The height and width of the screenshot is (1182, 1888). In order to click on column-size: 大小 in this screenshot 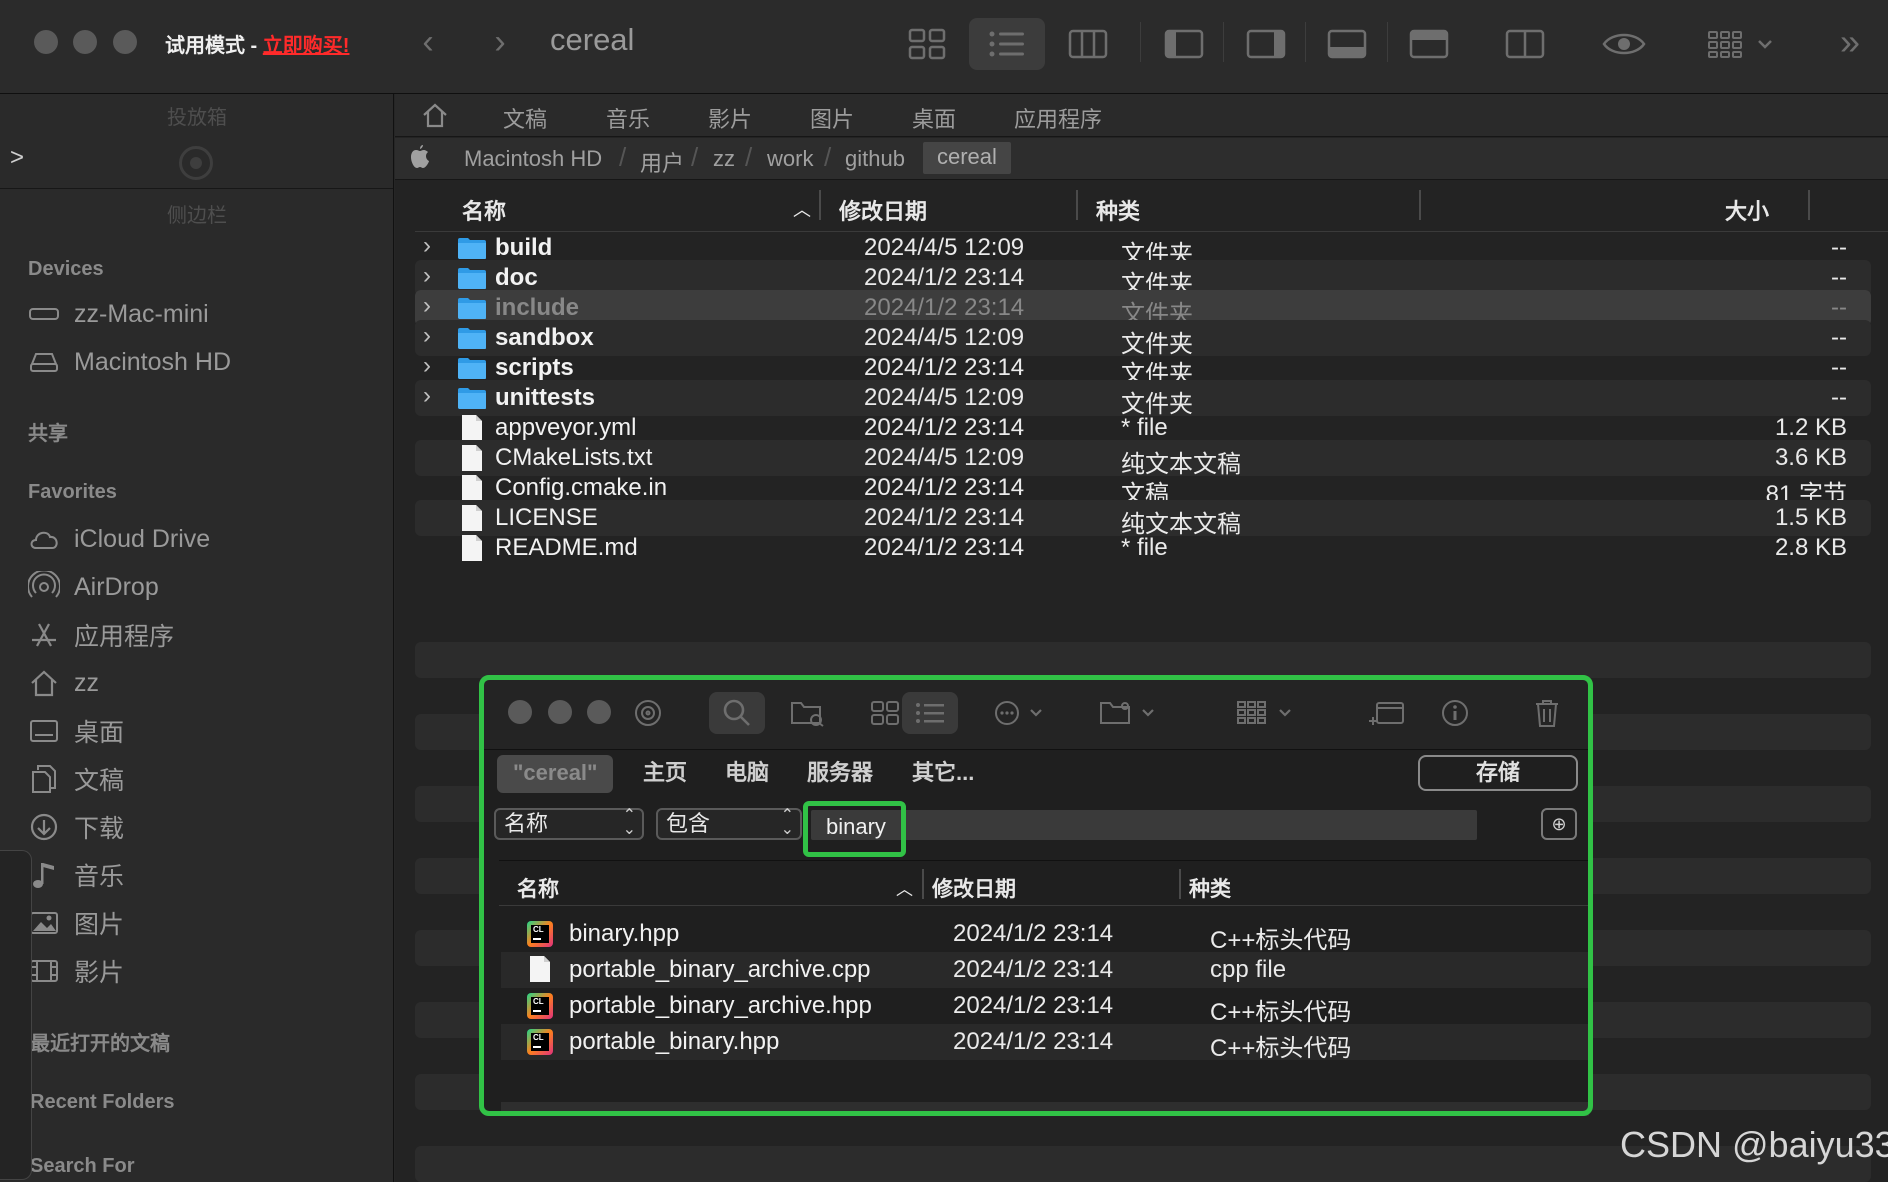, I will do `click(1747, 210)`.